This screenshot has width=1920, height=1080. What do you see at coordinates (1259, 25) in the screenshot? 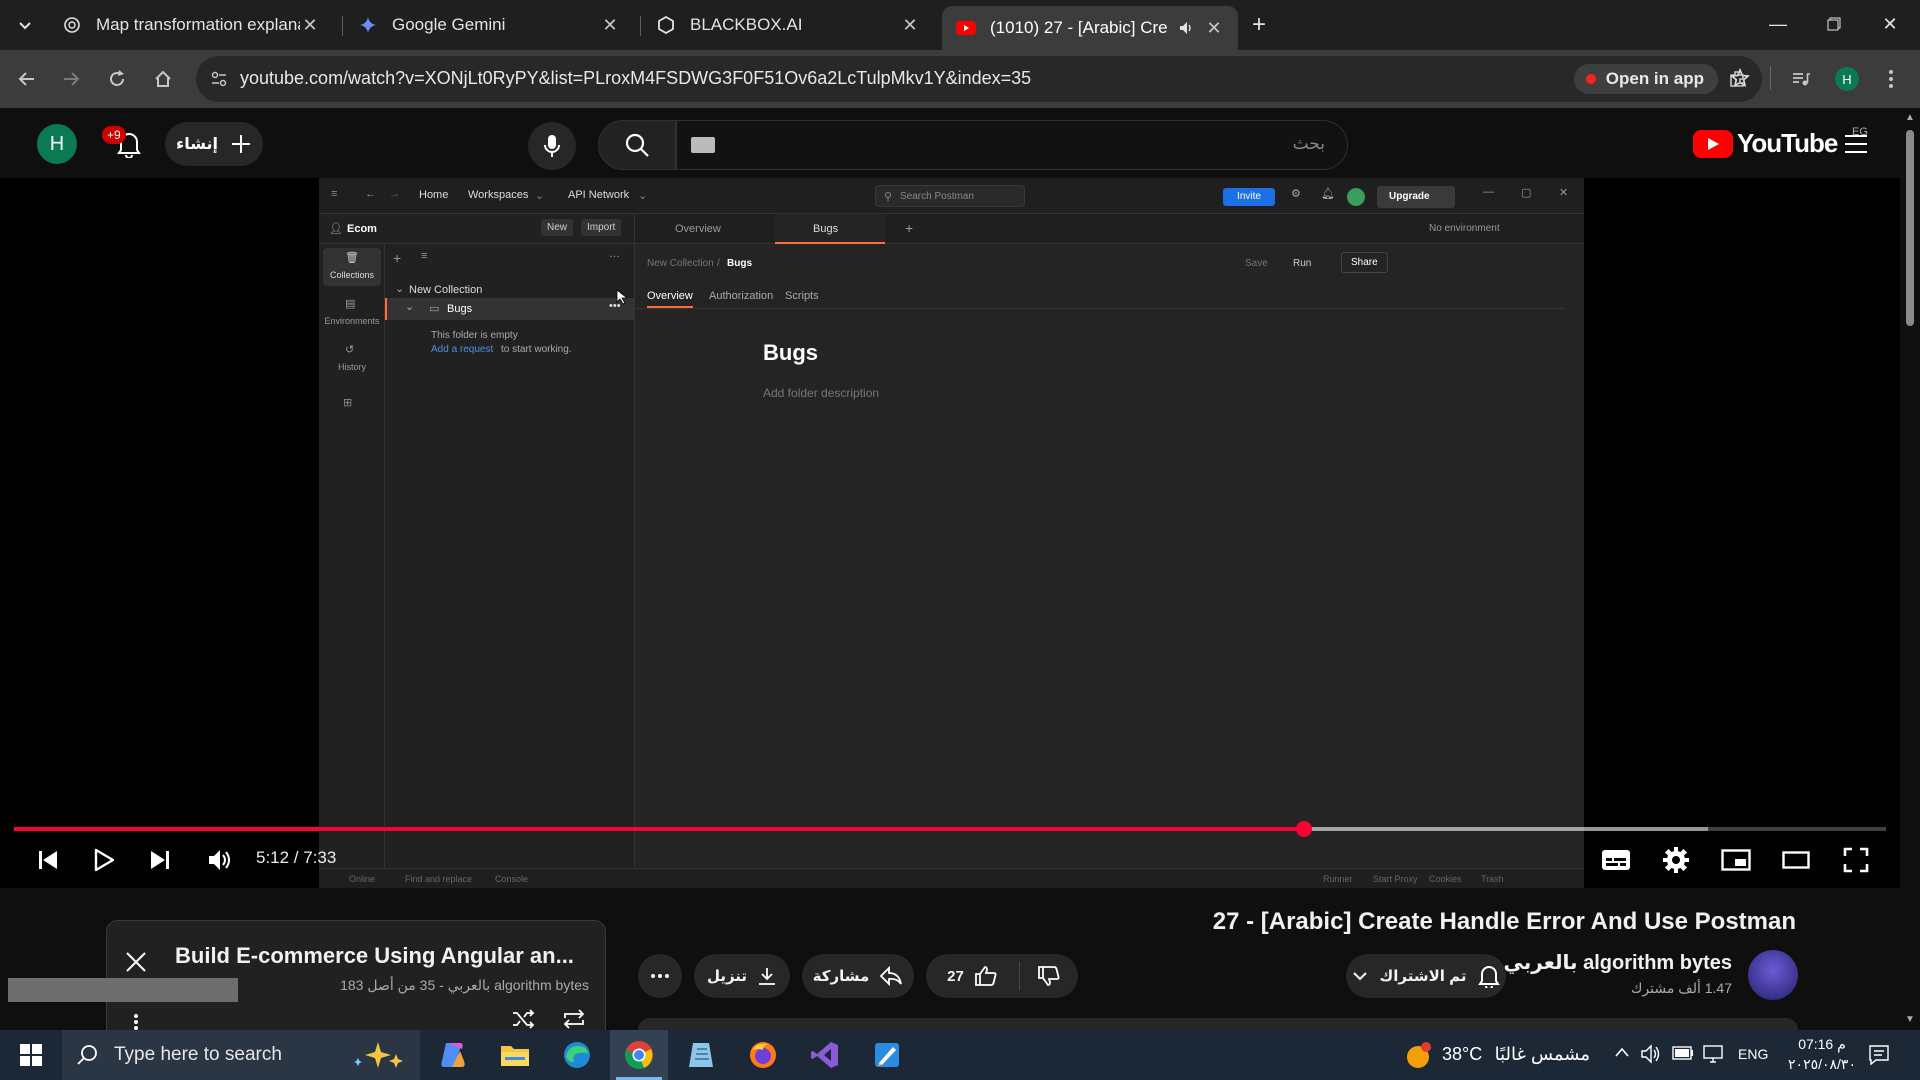
I see `new-tab-button: +` at bounding box center [1259, 25].